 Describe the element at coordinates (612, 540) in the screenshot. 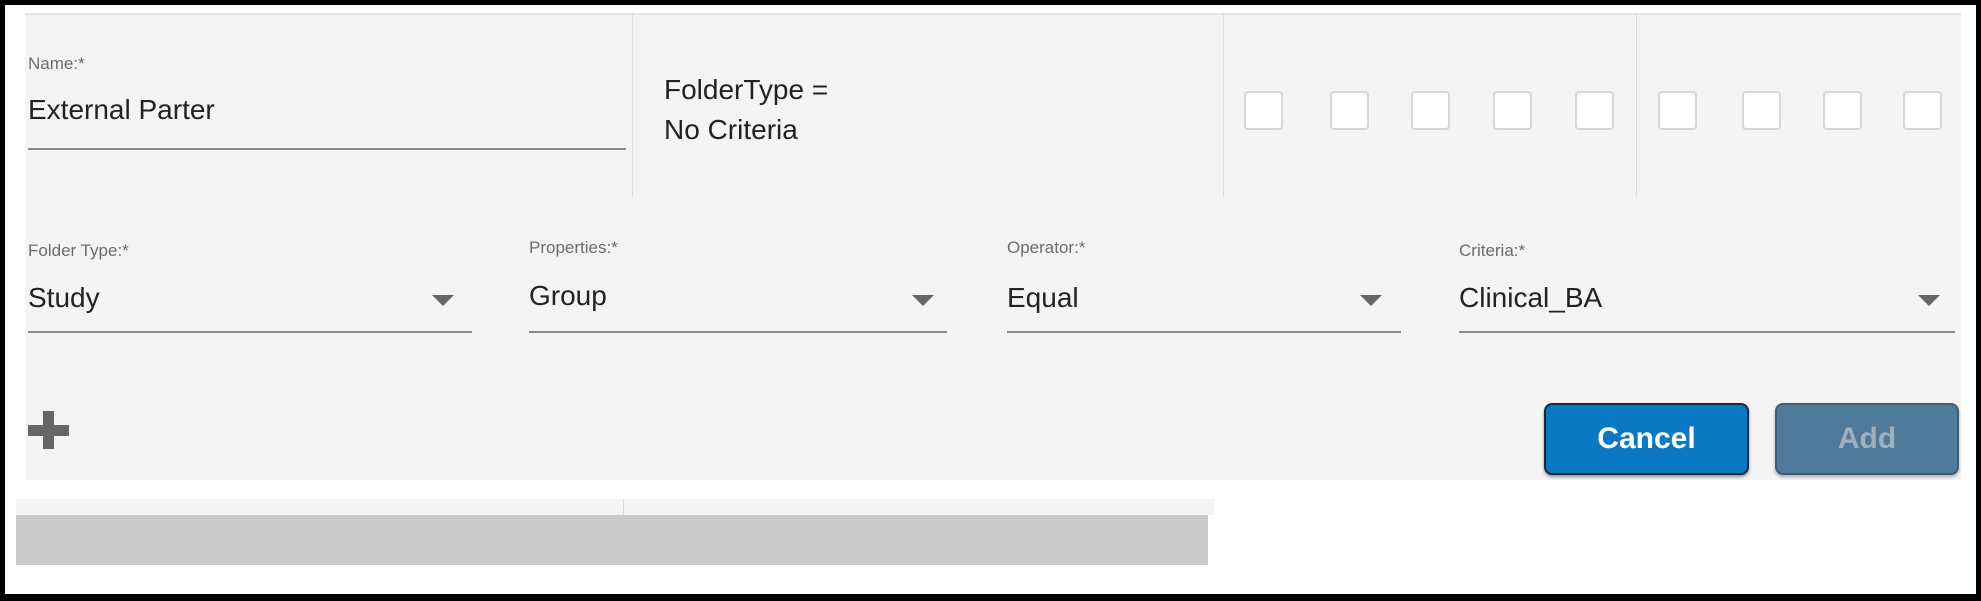

I see `scrollbar-track` at that location.